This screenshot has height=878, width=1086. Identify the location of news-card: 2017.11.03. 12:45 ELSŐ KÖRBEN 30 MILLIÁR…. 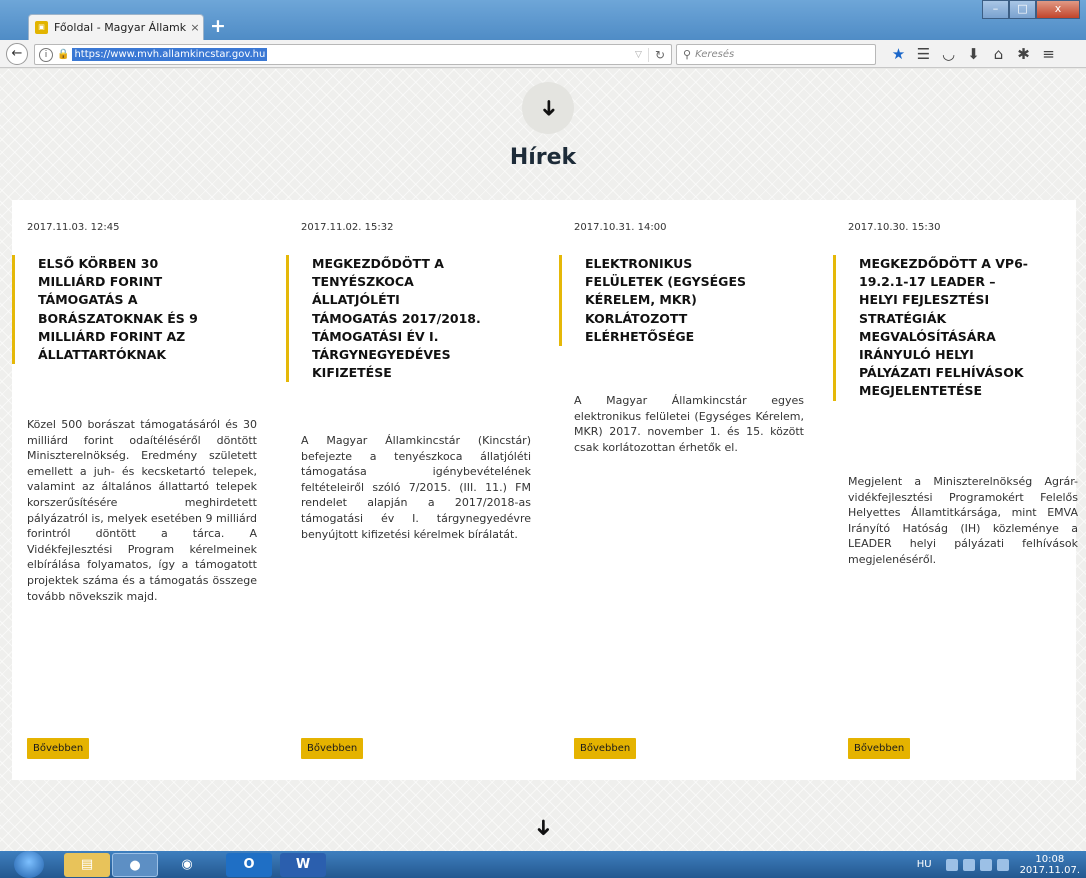
(134, 490).